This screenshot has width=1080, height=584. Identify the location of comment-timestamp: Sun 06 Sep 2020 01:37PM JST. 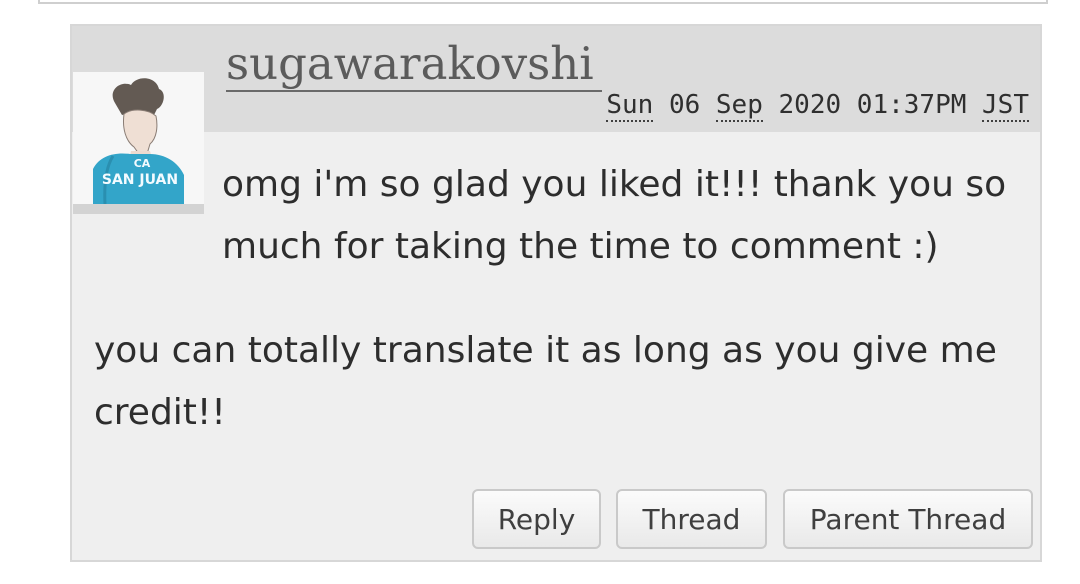
(817, 105).